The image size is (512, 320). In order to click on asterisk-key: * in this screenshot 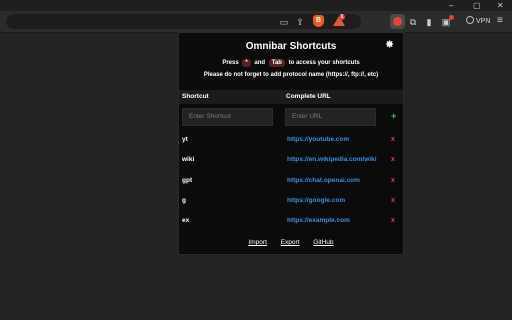, I will do `click(246, 63)`.